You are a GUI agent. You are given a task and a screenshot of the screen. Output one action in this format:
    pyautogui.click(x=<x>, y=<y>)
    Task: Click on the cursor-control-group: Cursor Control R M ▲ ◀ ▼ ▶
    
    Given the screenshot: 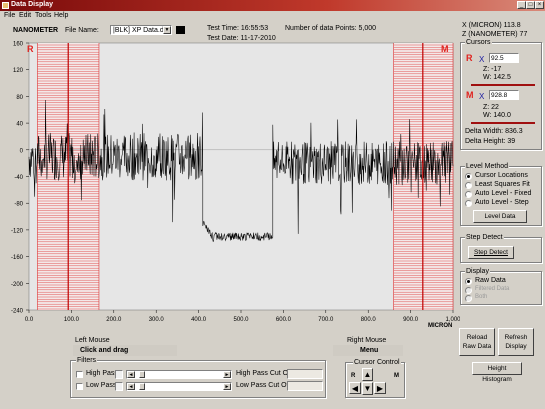 What is the action you would take?
    pyautogui.click(x=375, y=378)
    